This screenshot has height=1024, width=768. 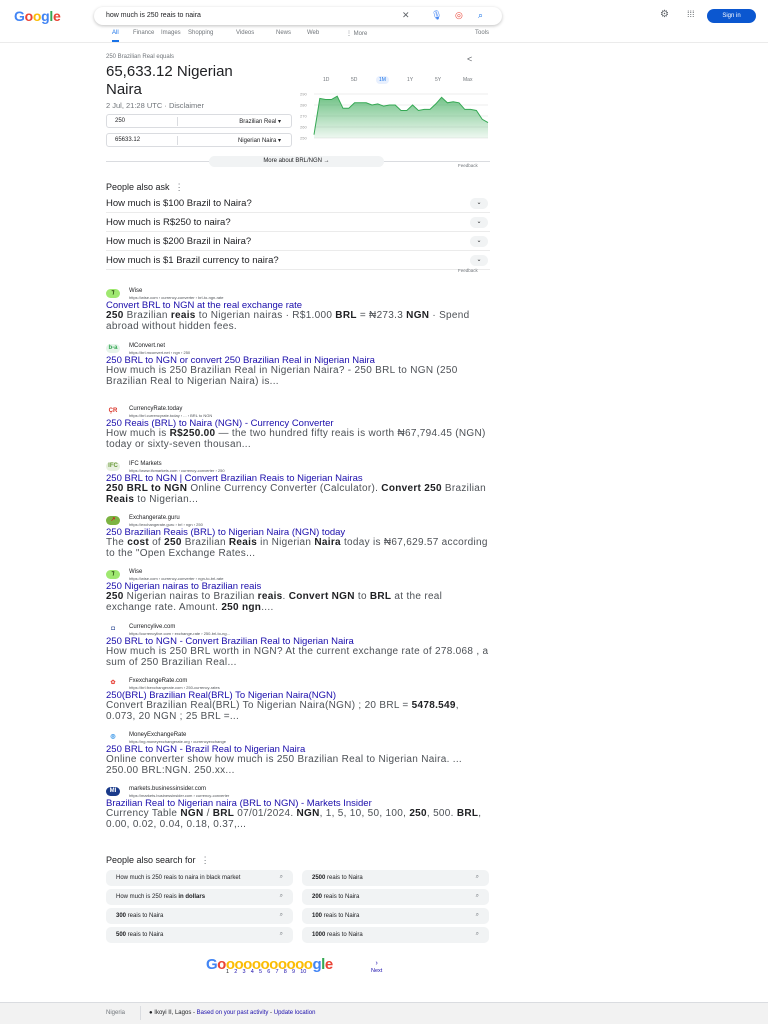 I want to click on search-box: how much is 250 reais to naira ✕ 🎙 ◎ ⌕, so click(x=298, y=16).